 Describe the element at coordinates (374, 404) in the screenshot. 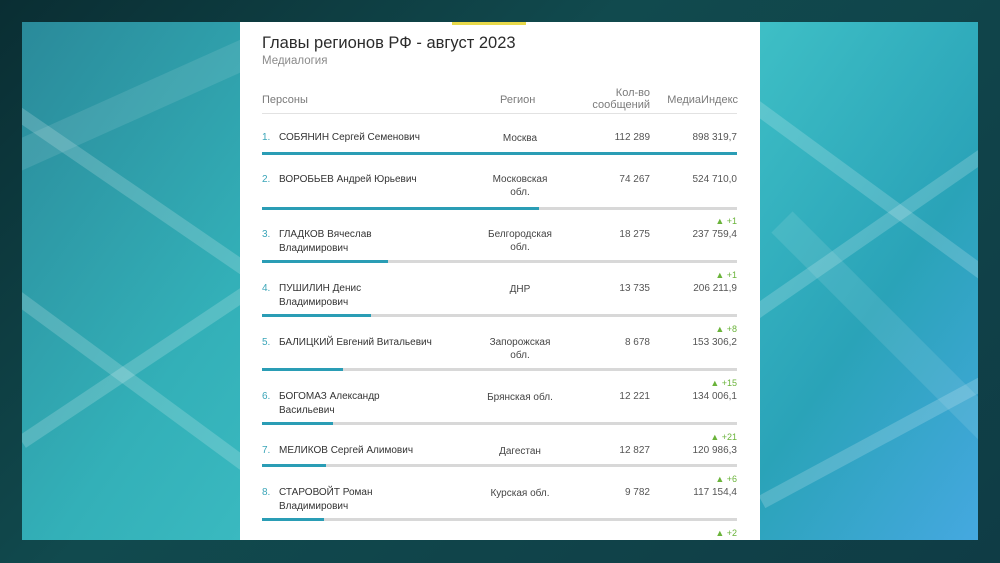

I see `person-name: БОГОМАЗ Александр Васильевич` at that location.